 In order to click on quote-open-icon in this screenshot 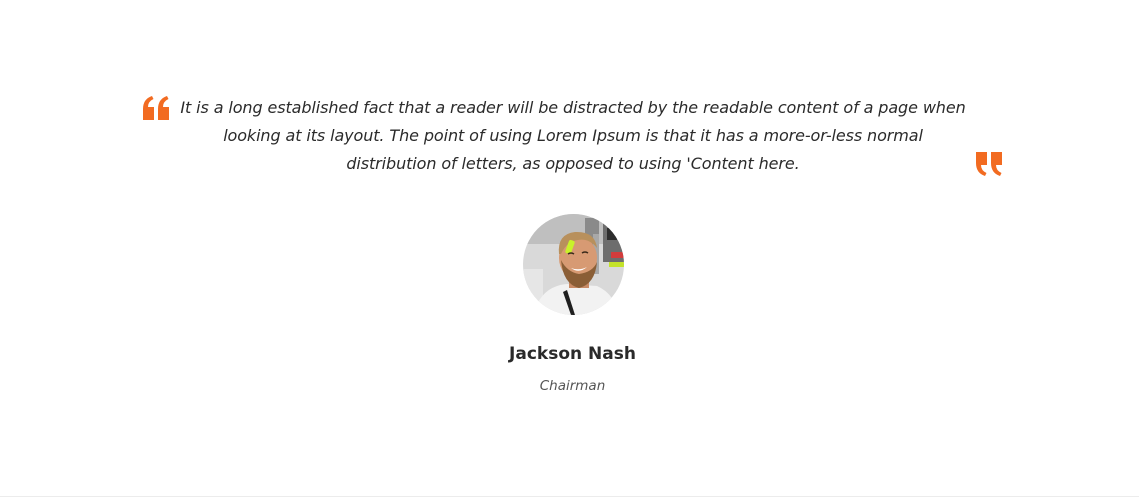, I will do `click(156, 108)`.